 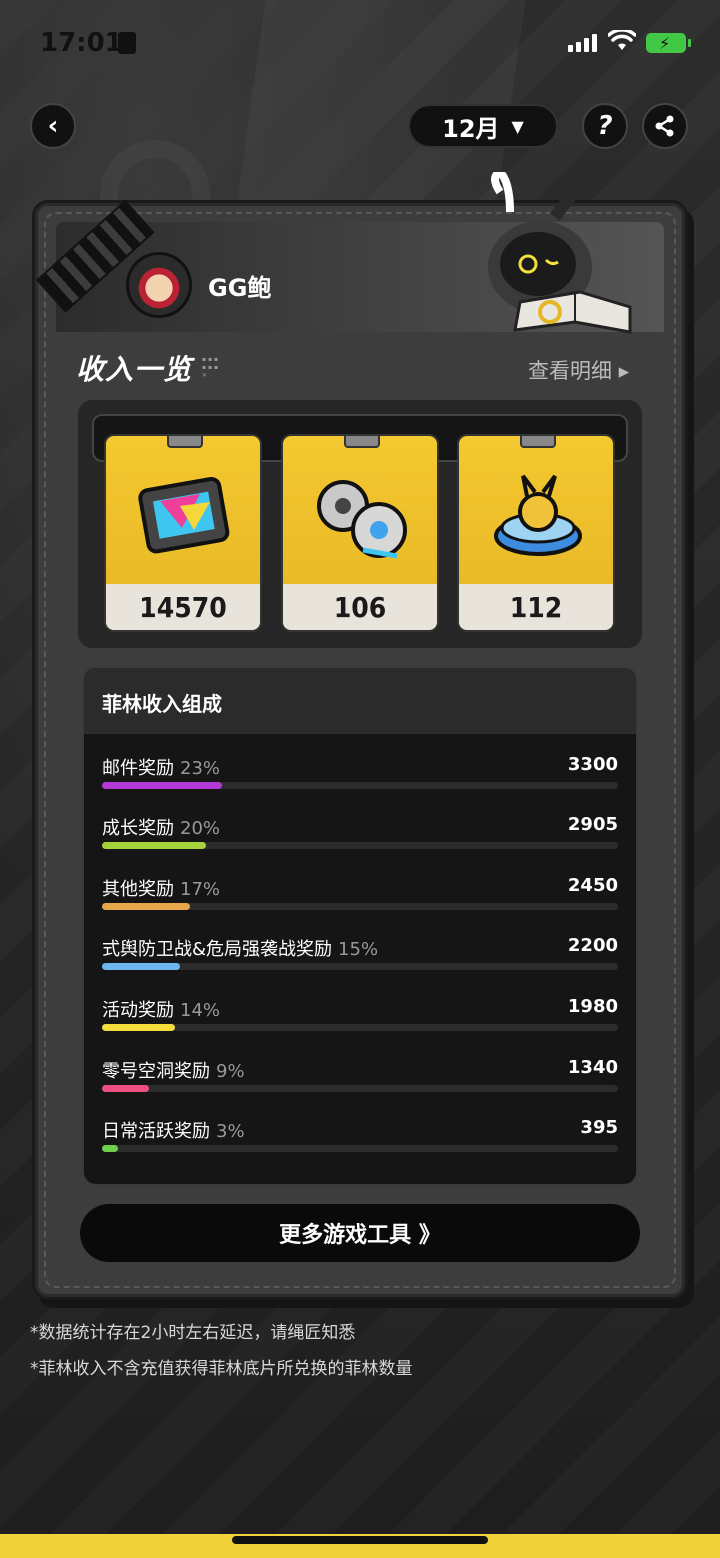 What do you see at coordinates (360, 44) in the screenshot?
I see `status-bar: 17:01 ⚡` at bounding box center [360, 44].